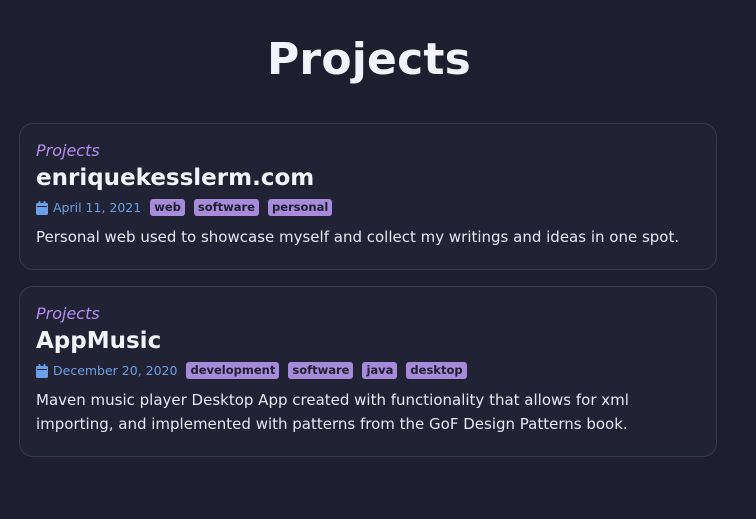  Describe the element at coordinates (436, 370) in the screenshot. I see `tag-desktop: desktop` at that location.